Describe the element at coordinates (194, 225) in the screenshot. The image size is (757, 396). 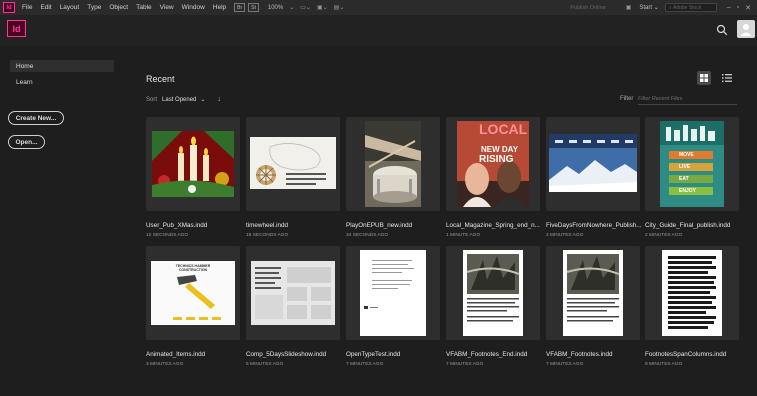
I see `file-name: User_Pub_XMas.indd` at that location.